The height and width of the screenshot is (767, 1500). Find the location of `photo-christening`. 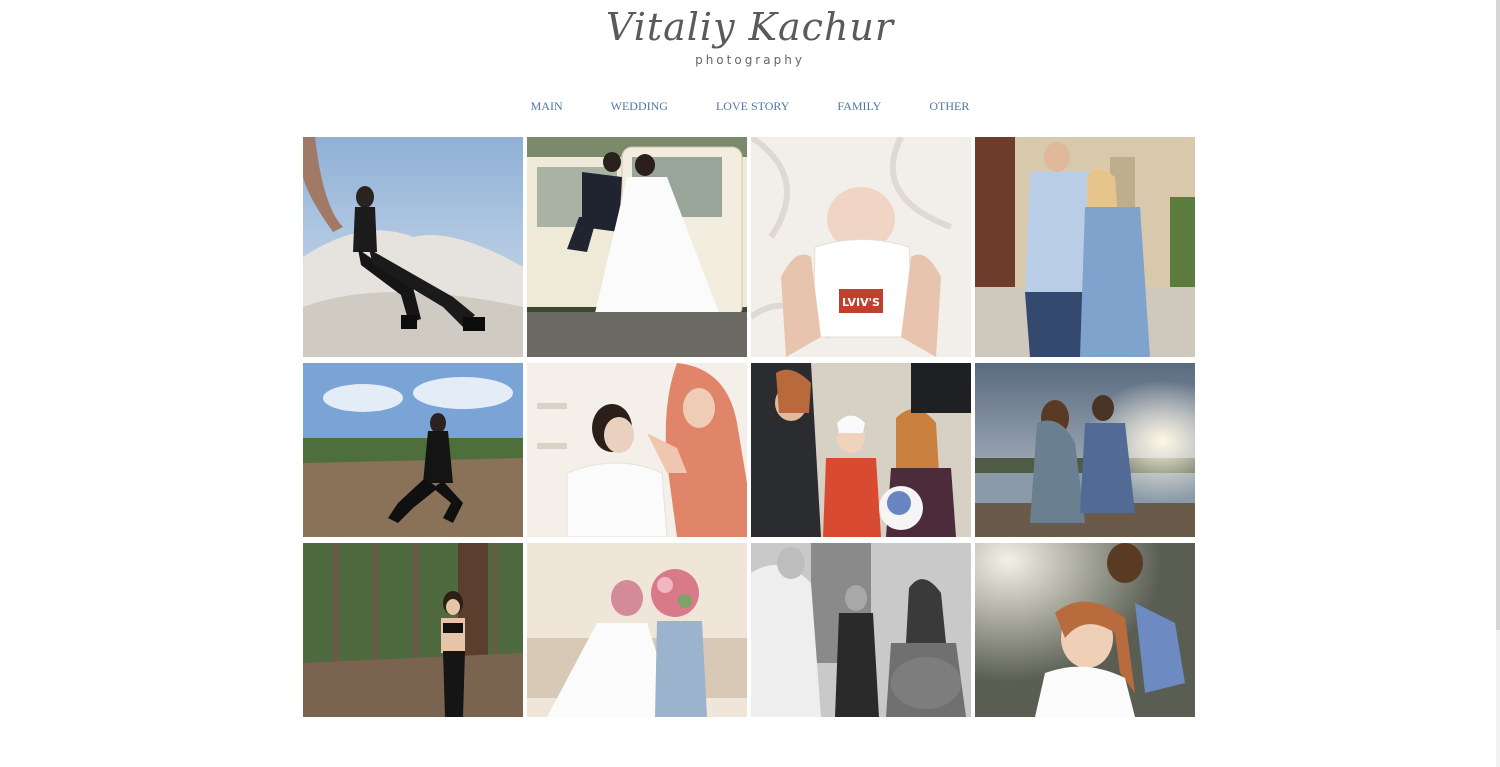

photo-christening is located at coordinates (861, 630).